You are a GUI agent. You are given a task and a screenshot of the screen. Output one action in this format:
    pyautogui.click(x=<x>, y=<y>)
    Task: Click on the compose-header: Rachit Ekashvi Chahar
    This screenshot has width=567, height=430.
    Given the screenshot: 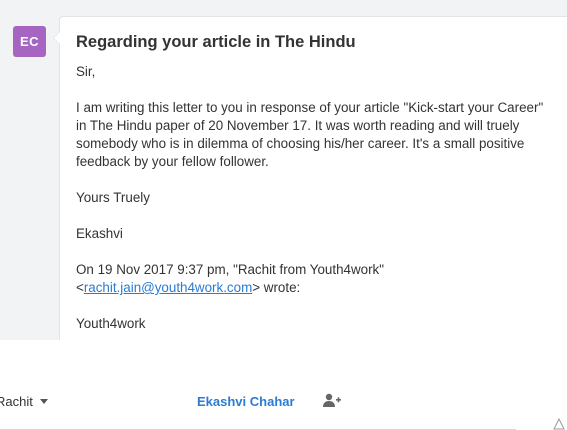 What is the action you would take?
    pyautogui.click(x=283, y=404)
    